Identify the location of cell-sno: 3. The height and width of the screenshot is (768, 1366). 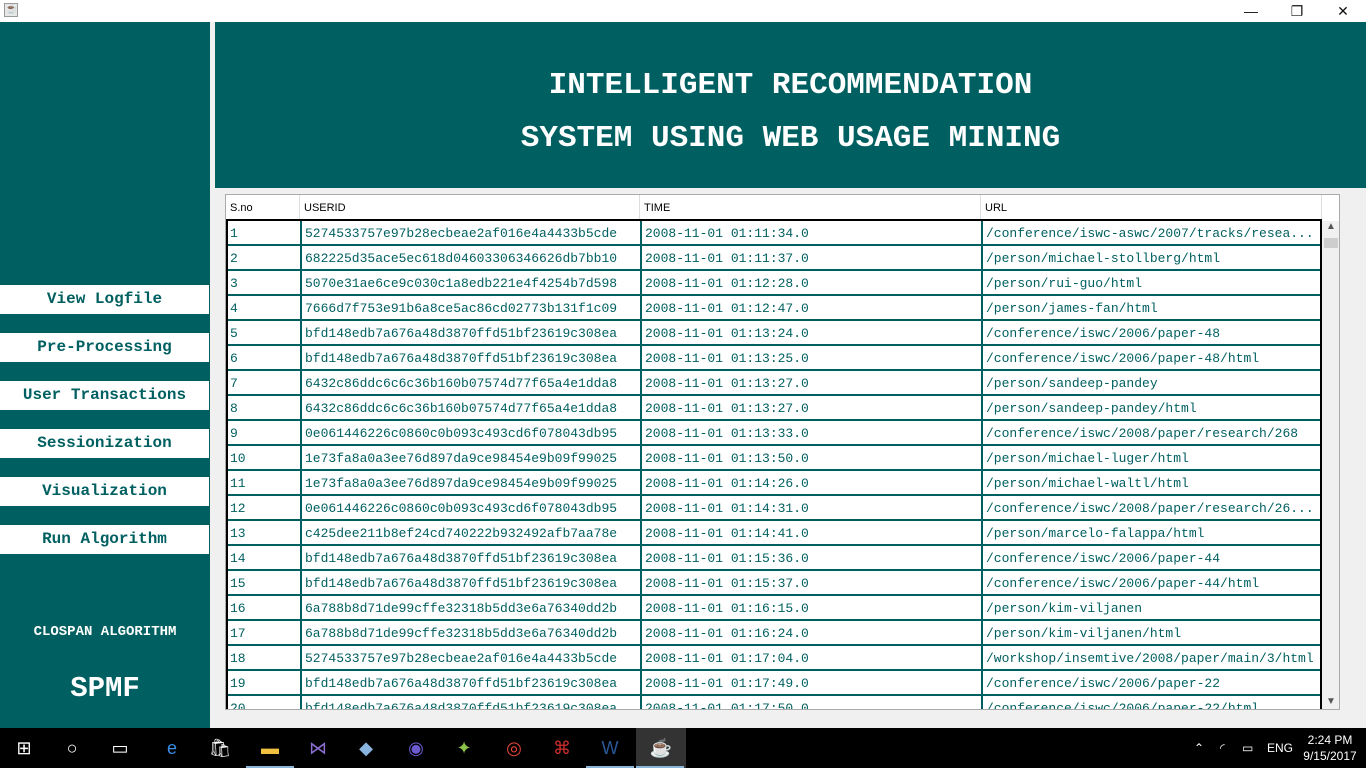
(265, 282).